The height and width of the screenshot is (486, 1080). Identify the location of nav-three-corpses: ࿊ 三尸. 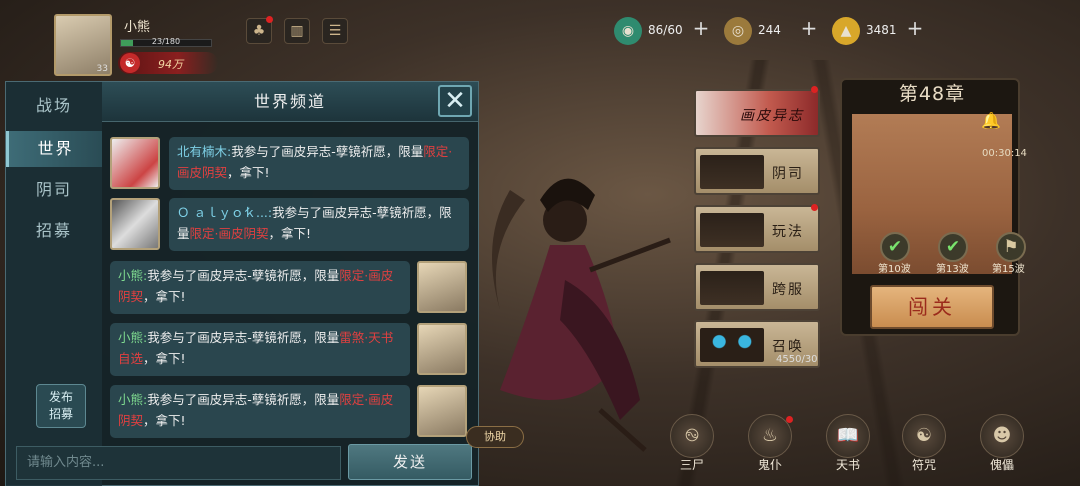
(692, 450).